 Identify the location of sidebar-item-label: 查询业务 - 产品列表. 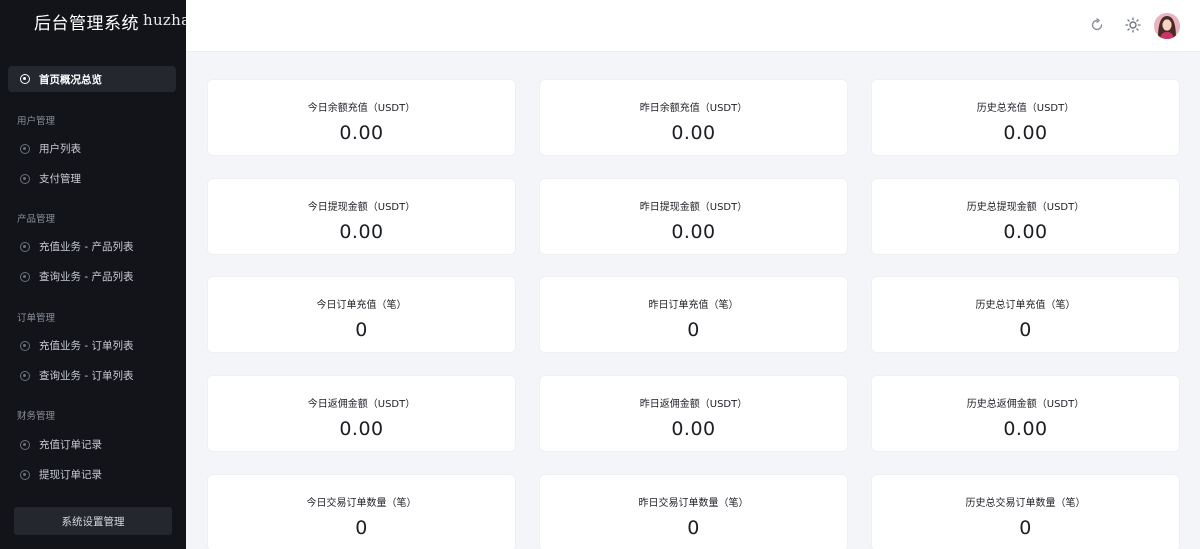
(86, 277).